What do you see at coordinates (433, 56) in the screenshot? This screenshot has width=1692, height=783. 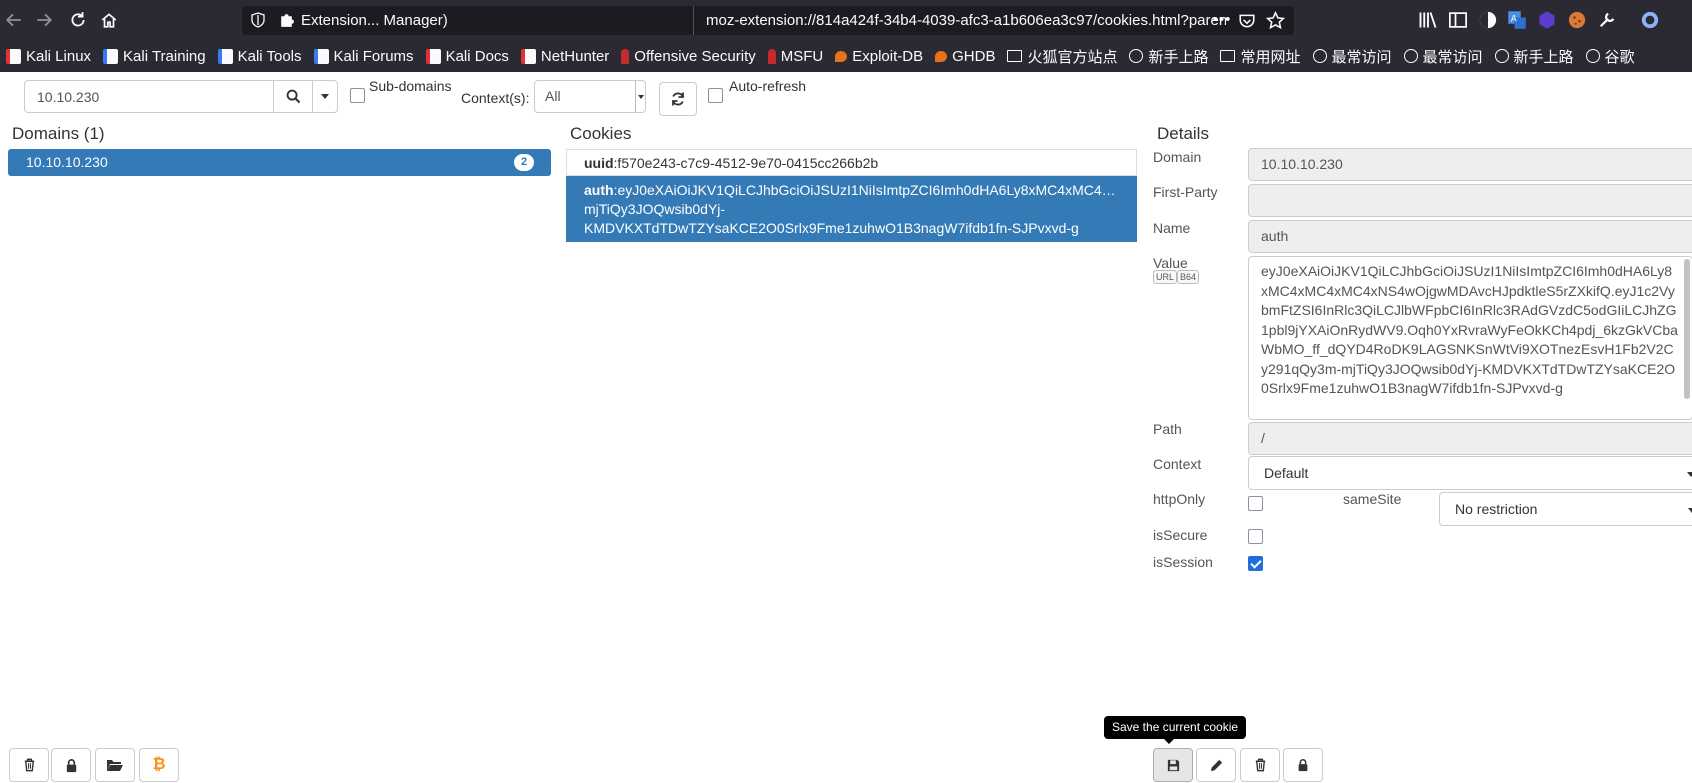 I see `kali-docs-icon` at bounding box center [433, 56].